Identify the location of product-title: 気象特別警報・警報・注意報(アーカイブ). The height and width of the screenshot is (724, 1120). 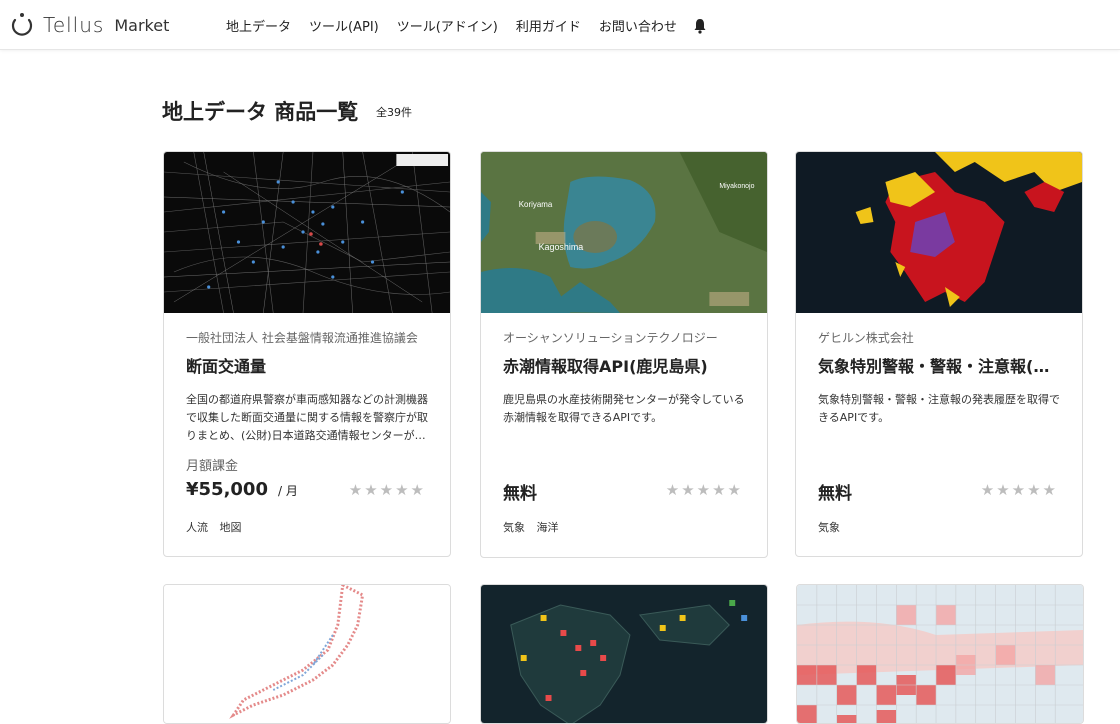
(940, 365).